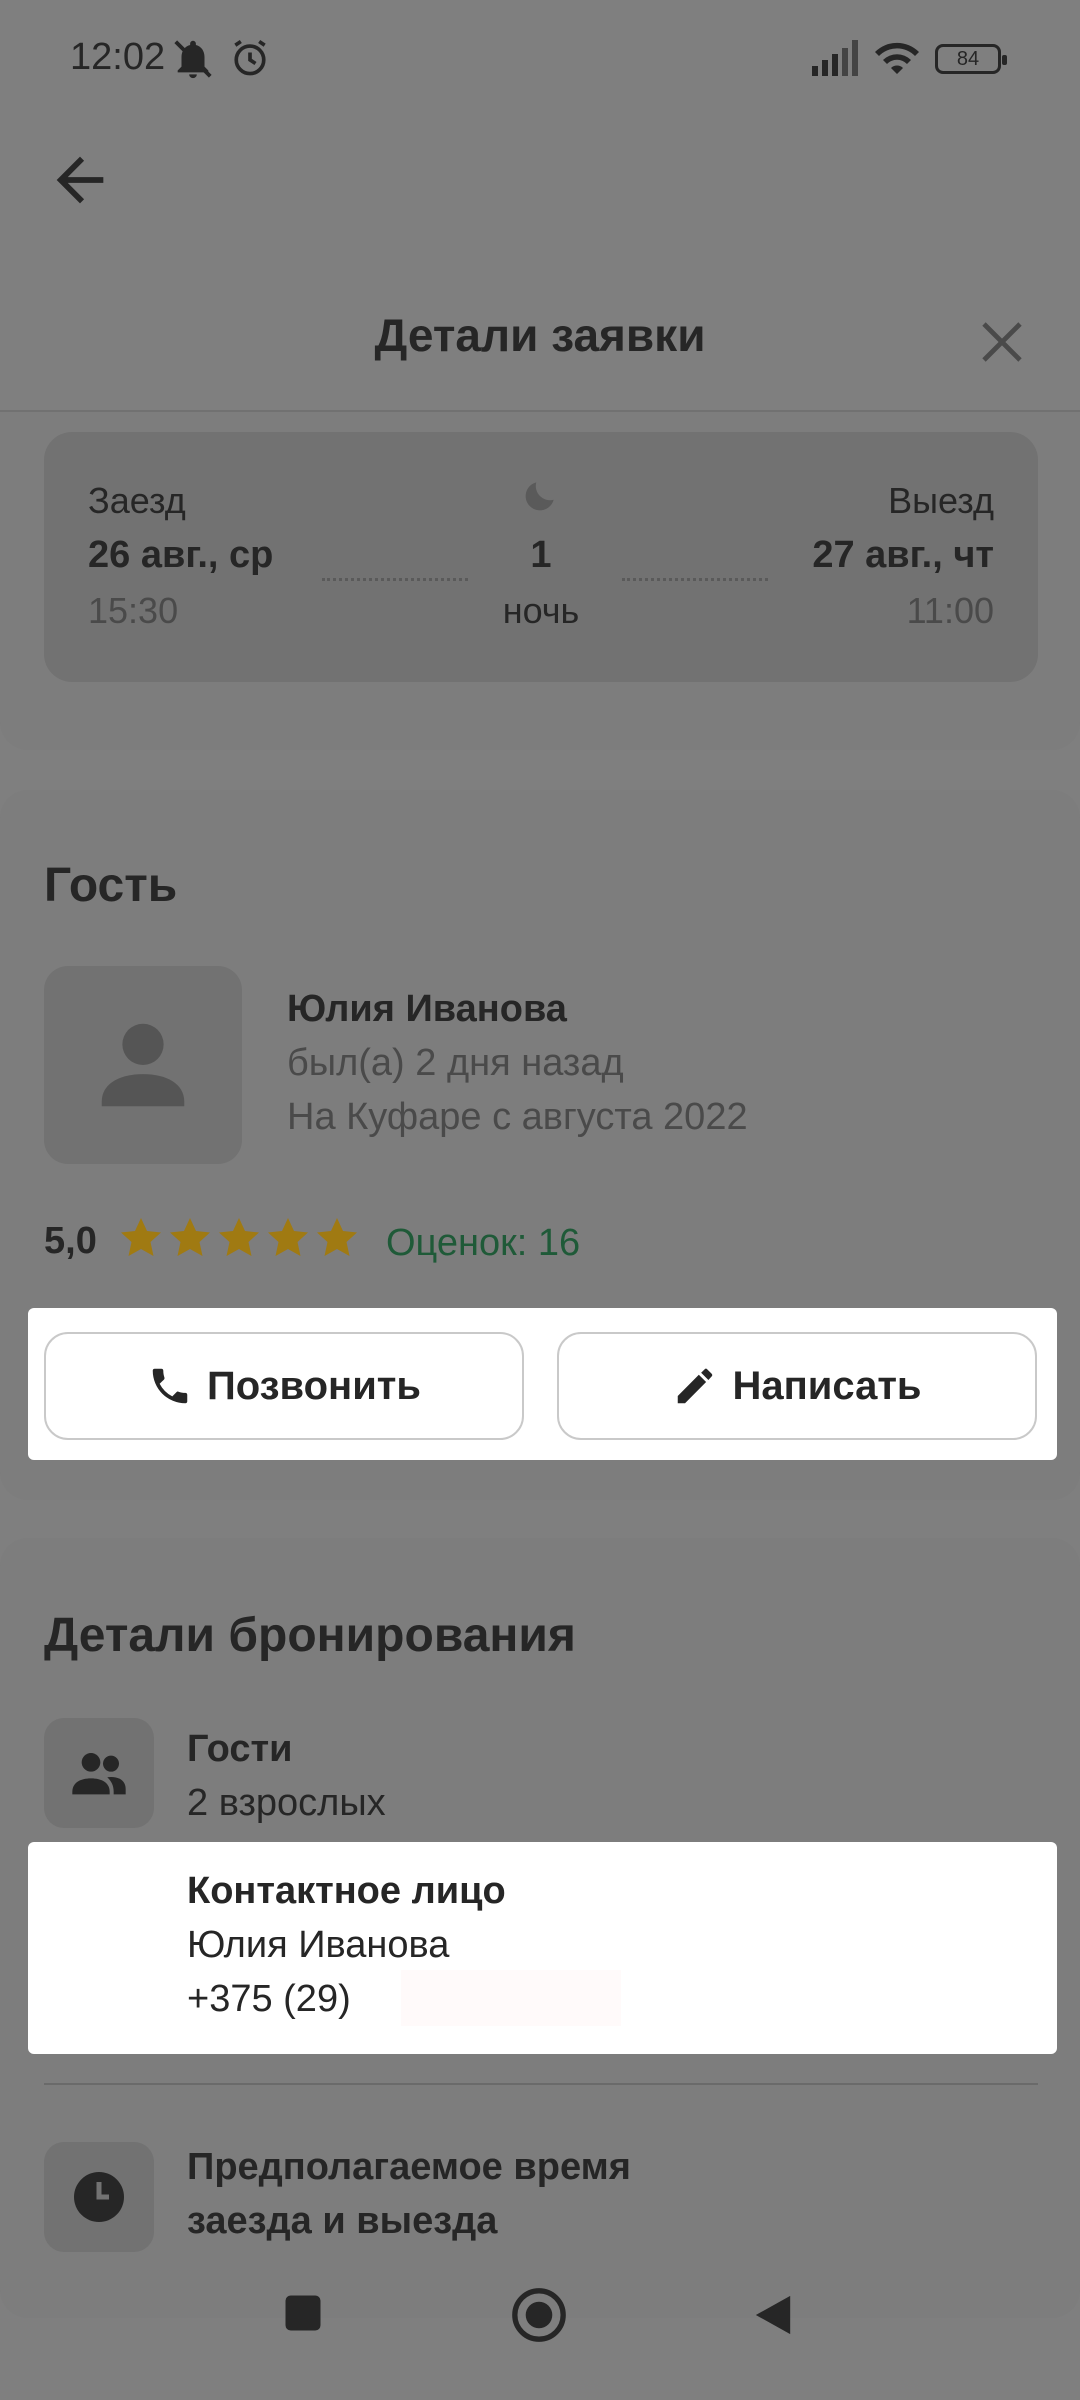 The image size is (1080, 2400). I want to click on back-button, so click(80, 180).